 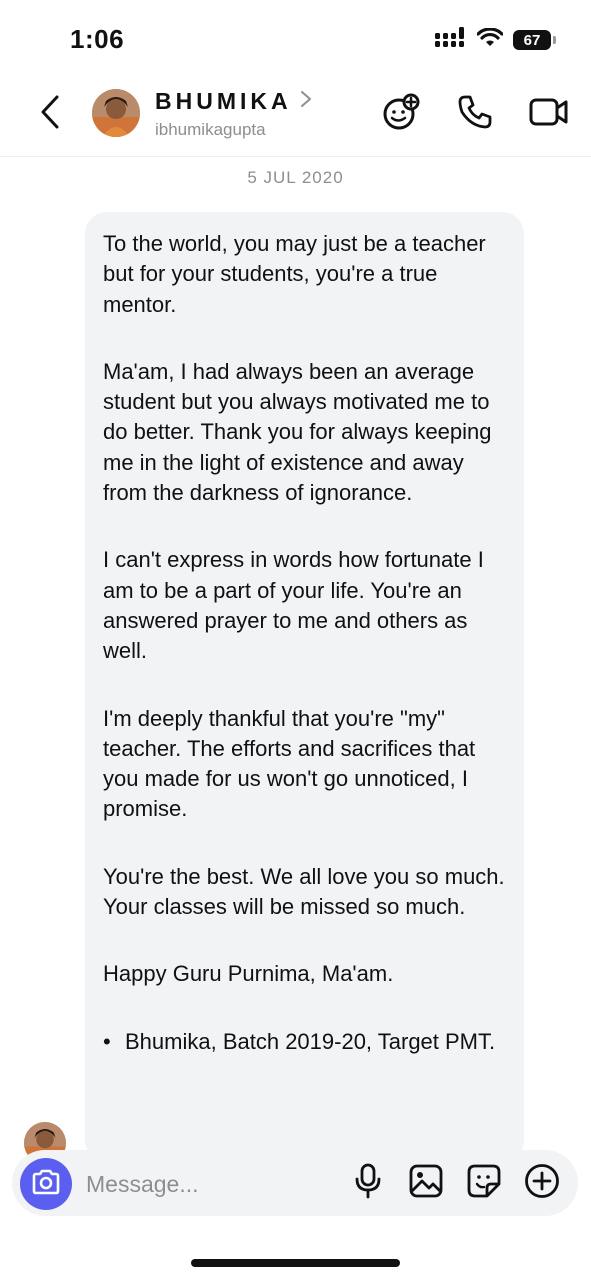 I want to click on message-signature: • Bhumika, Batch 2019-20, Target PMT., so click(x=304, y=1042).